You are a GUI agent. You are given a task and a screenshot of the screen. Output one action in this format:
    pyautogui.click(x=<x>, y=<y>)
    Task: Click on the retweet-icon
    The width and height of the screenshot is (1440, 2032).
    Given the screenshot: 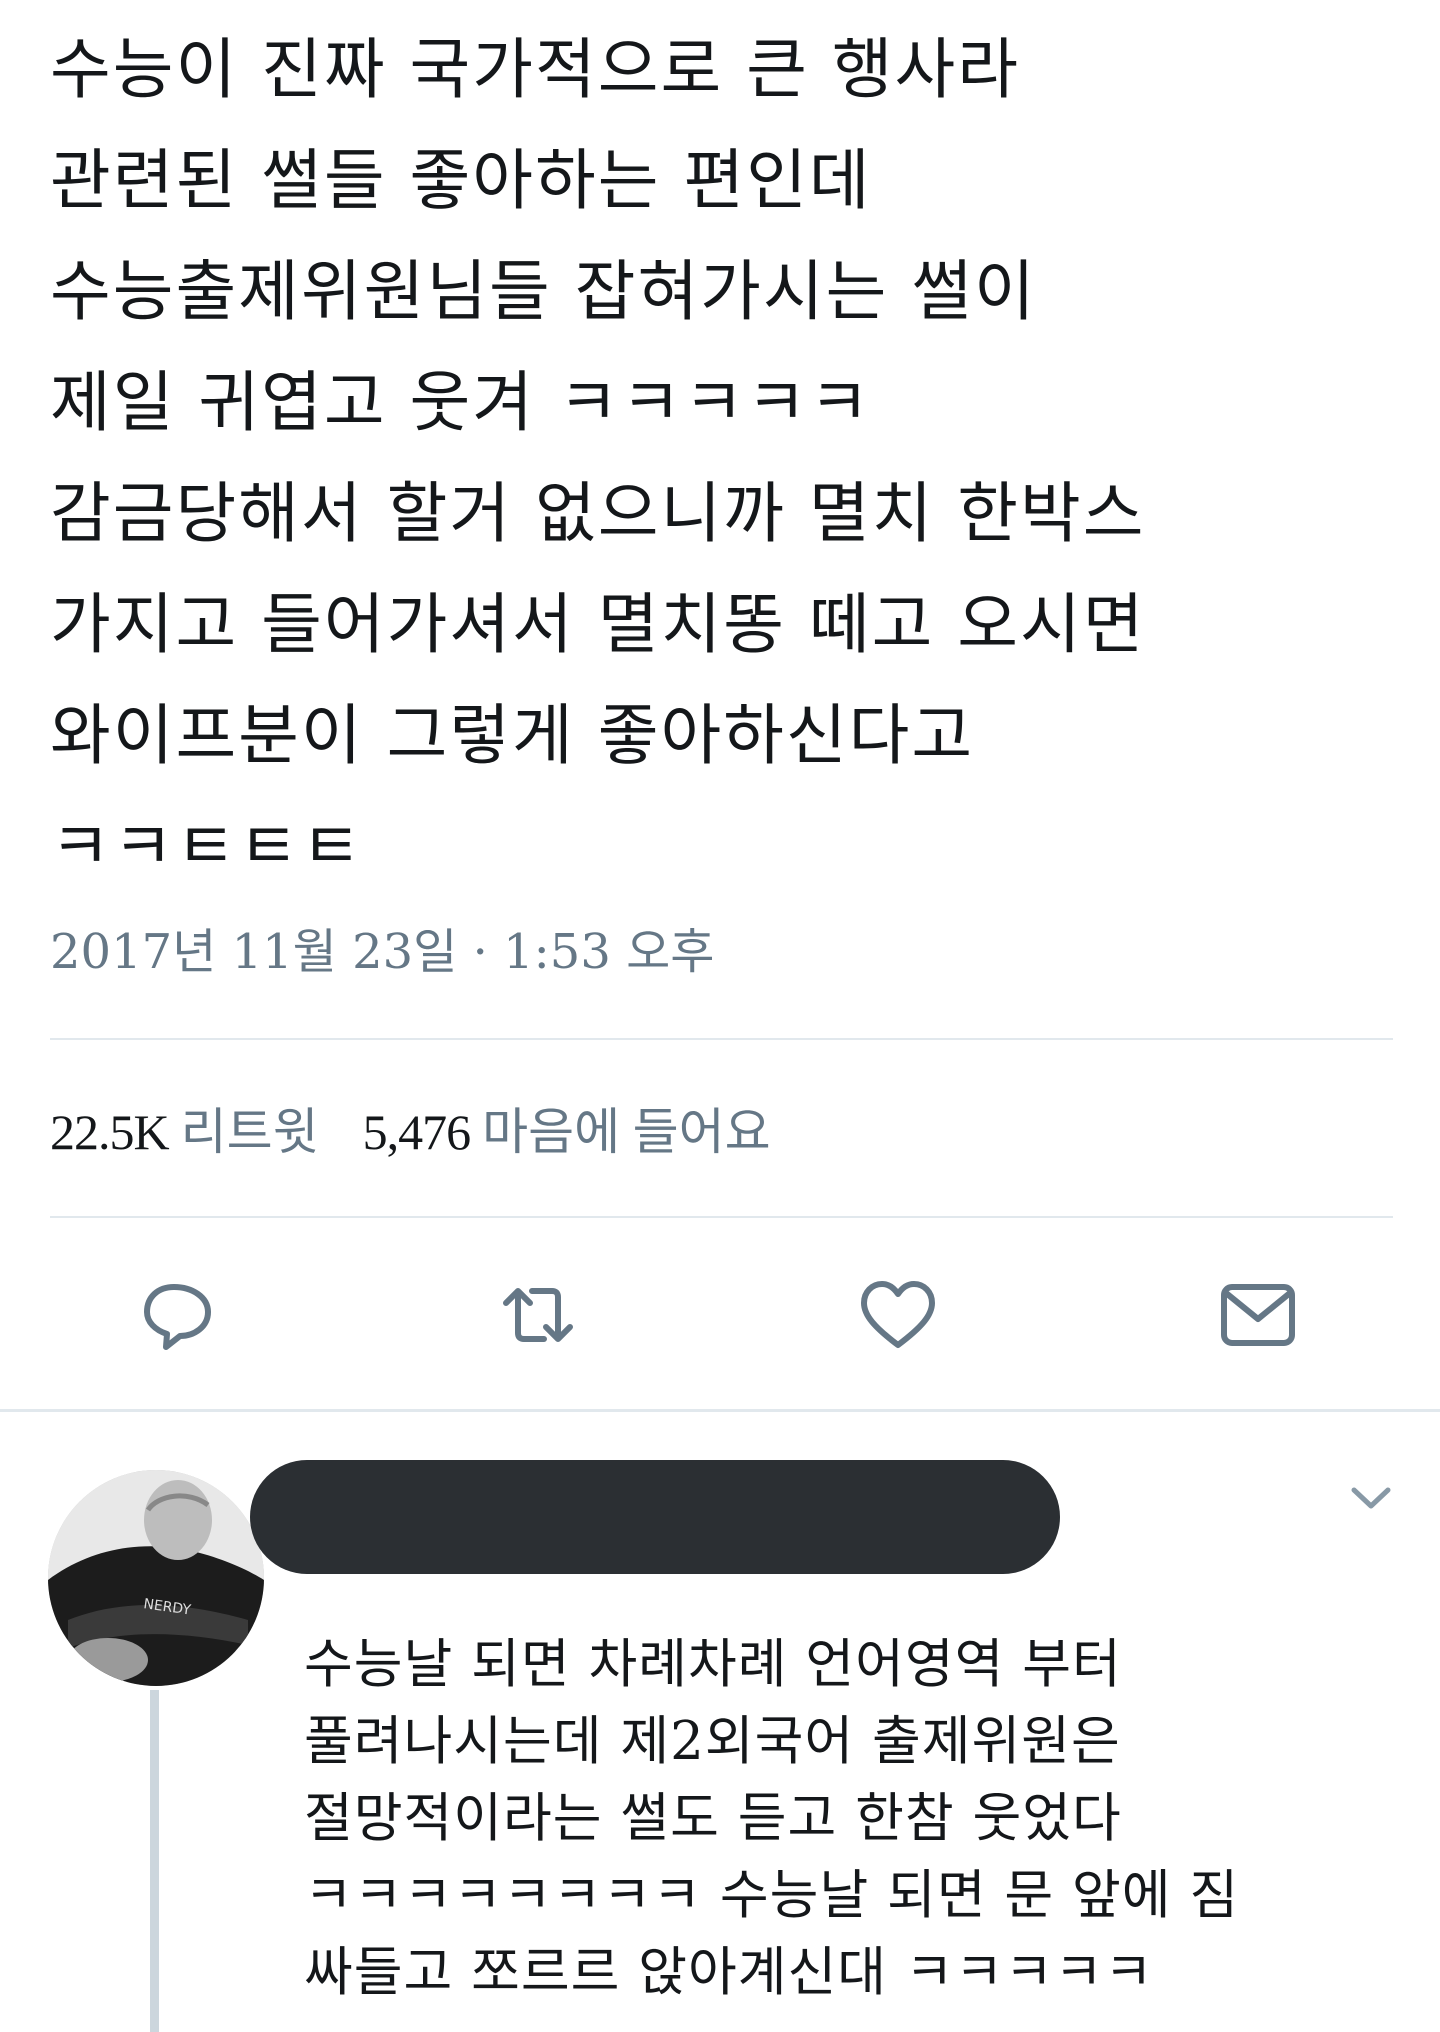 What is the action you would take?
    pyautogui.click(x=538, y=1315)
    